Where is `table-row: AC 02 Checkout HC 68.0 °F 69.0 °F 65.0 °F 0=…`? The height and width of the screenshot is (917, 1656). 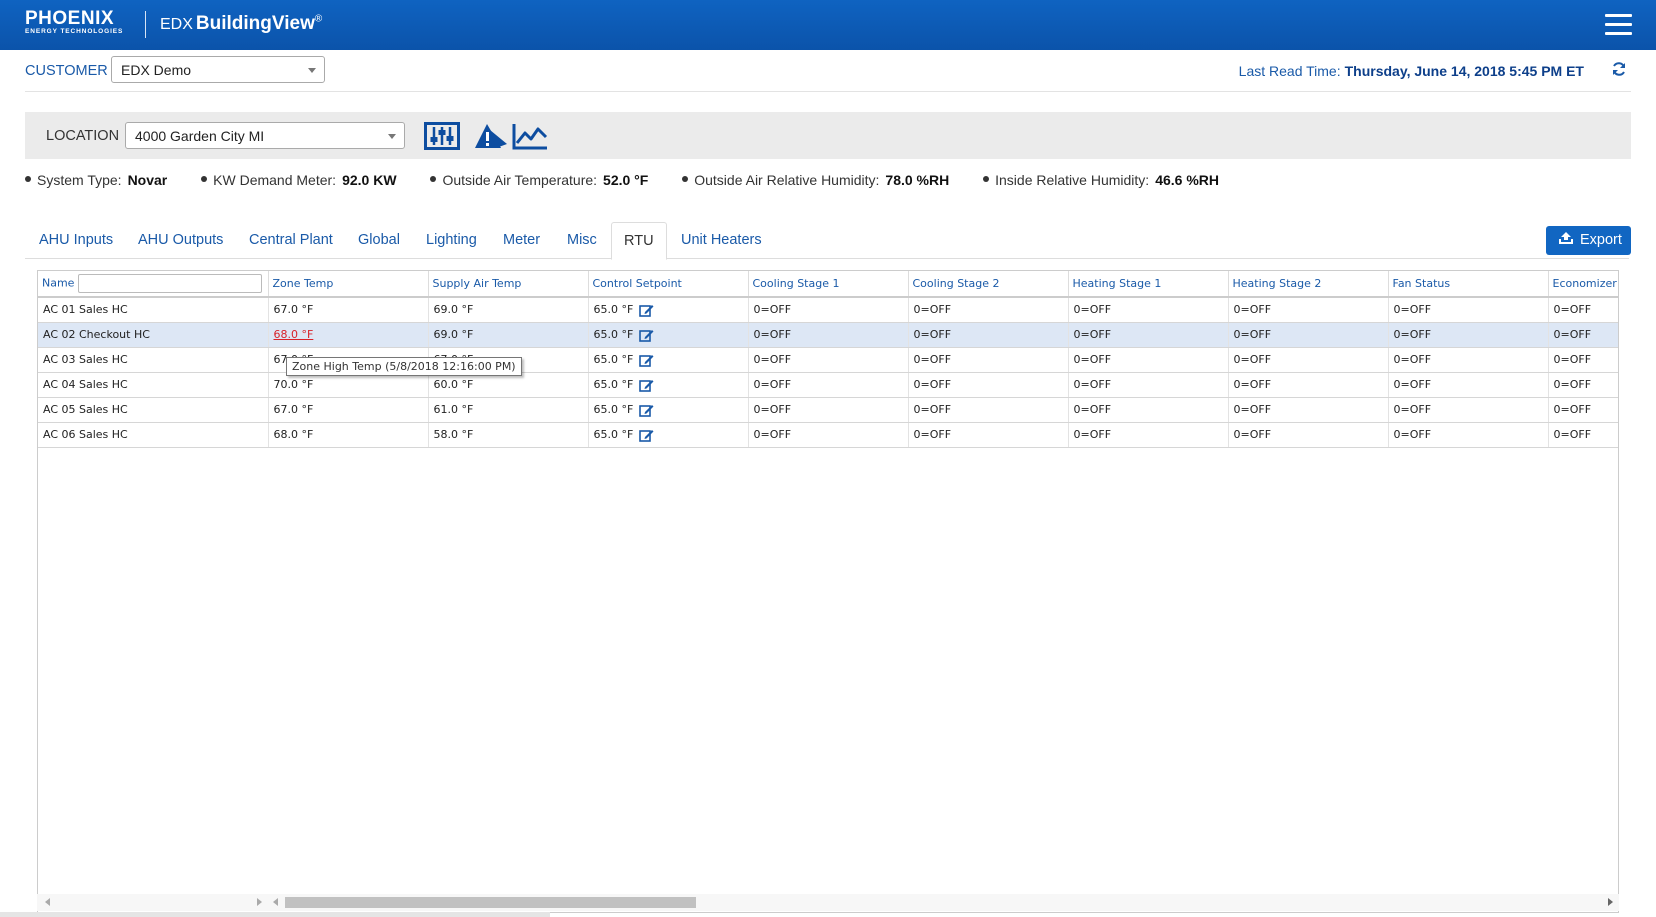
table-row: AC 02 Checkout HC 68.0 °F 69.0 °F 65.0 °F 0=… is located at coordinates (828, 335).